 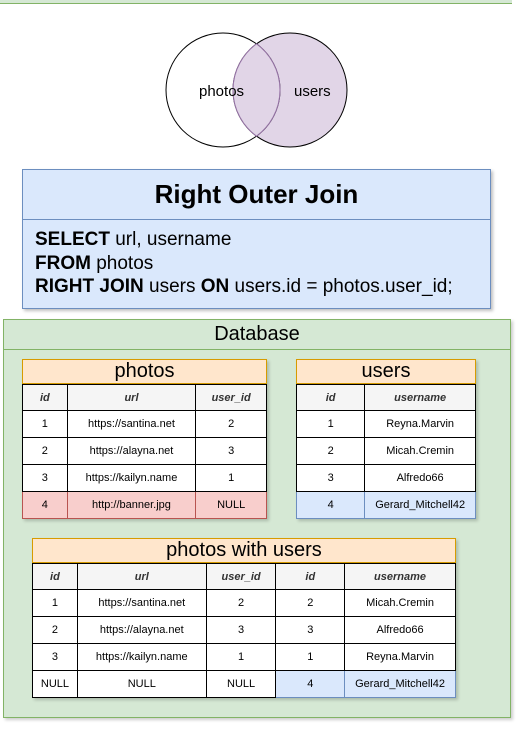 I want to click on join-title: Right Outer Join, so click(x=256, y=195).